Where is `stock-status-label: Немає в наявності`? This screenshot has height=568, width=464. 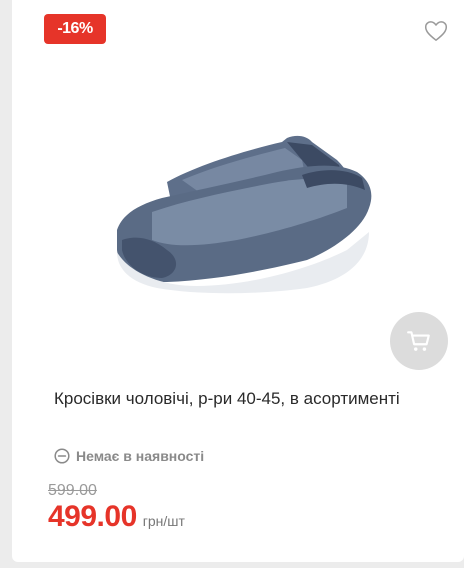
stock-status-label: Немає в наявності is located at coordinates (140, 456).